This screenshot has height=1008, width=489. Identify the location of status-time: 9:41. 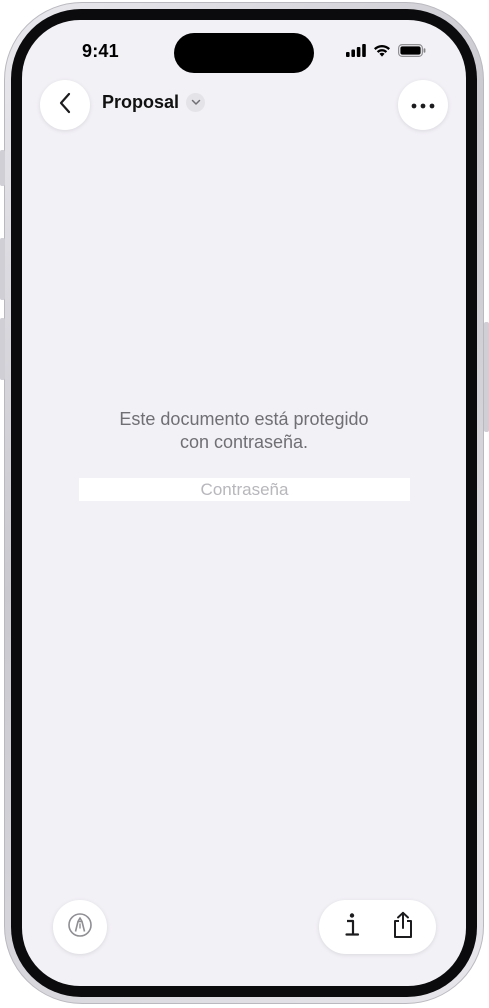
(100, 51).